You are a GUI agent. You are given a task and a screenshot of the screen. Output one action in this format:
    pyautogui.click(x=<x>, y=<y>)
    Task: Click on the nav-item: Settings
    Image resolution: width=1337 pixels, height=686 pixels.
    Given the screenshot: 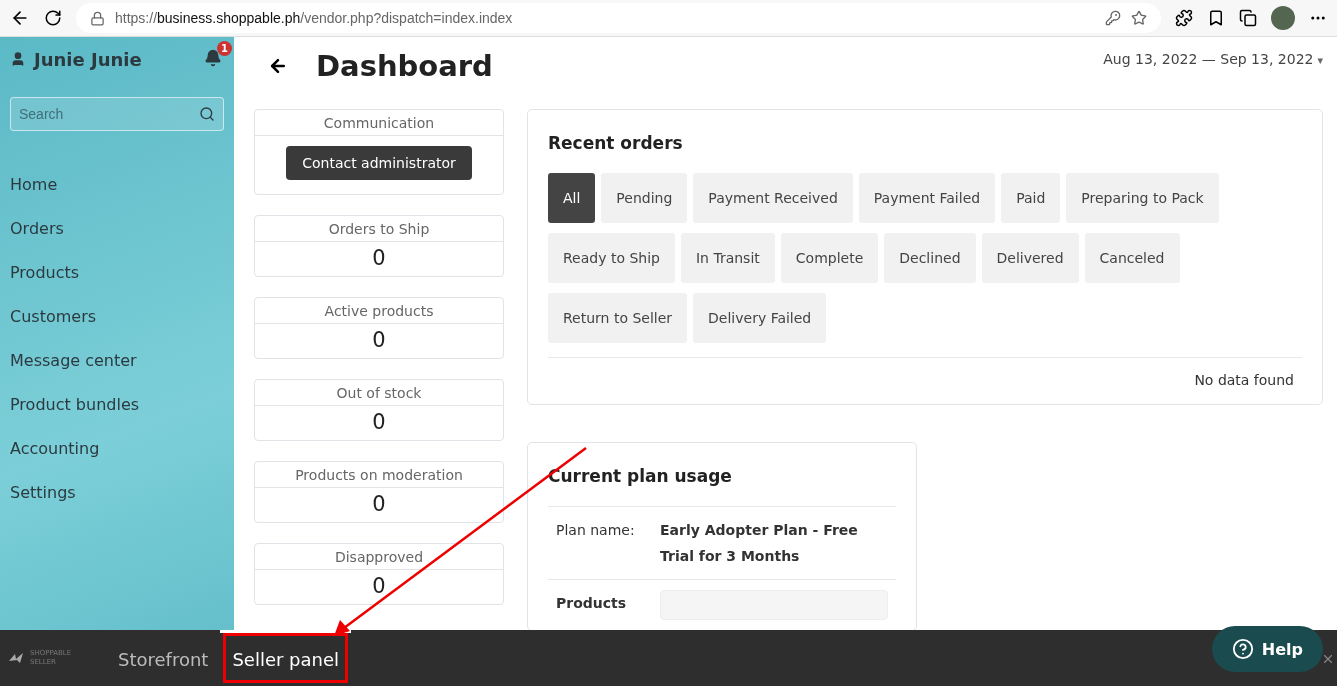 What is the action you would take?
    pyautogui.click(x=117, y=493)
    